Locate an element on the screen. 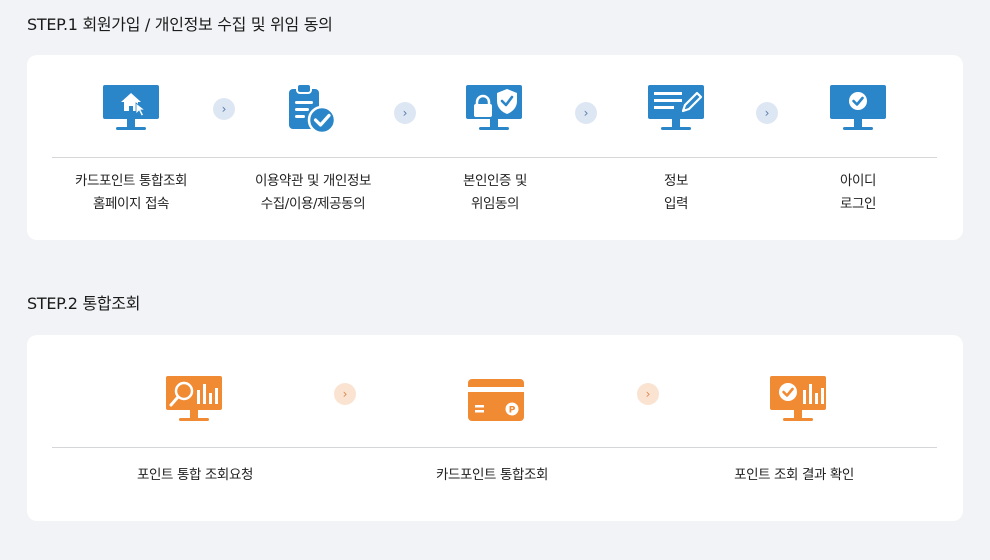 The image size is (990, 560). edit-form-monitor-icon is located at coordinates (676, 107).